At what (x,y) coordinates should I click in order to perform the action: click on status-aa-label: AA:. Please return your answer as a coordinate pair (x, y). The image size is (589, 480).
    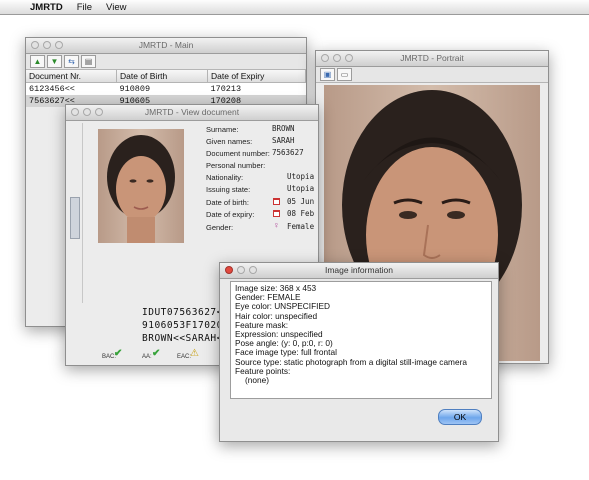
    Looking at the image, I should click on (147, 357).